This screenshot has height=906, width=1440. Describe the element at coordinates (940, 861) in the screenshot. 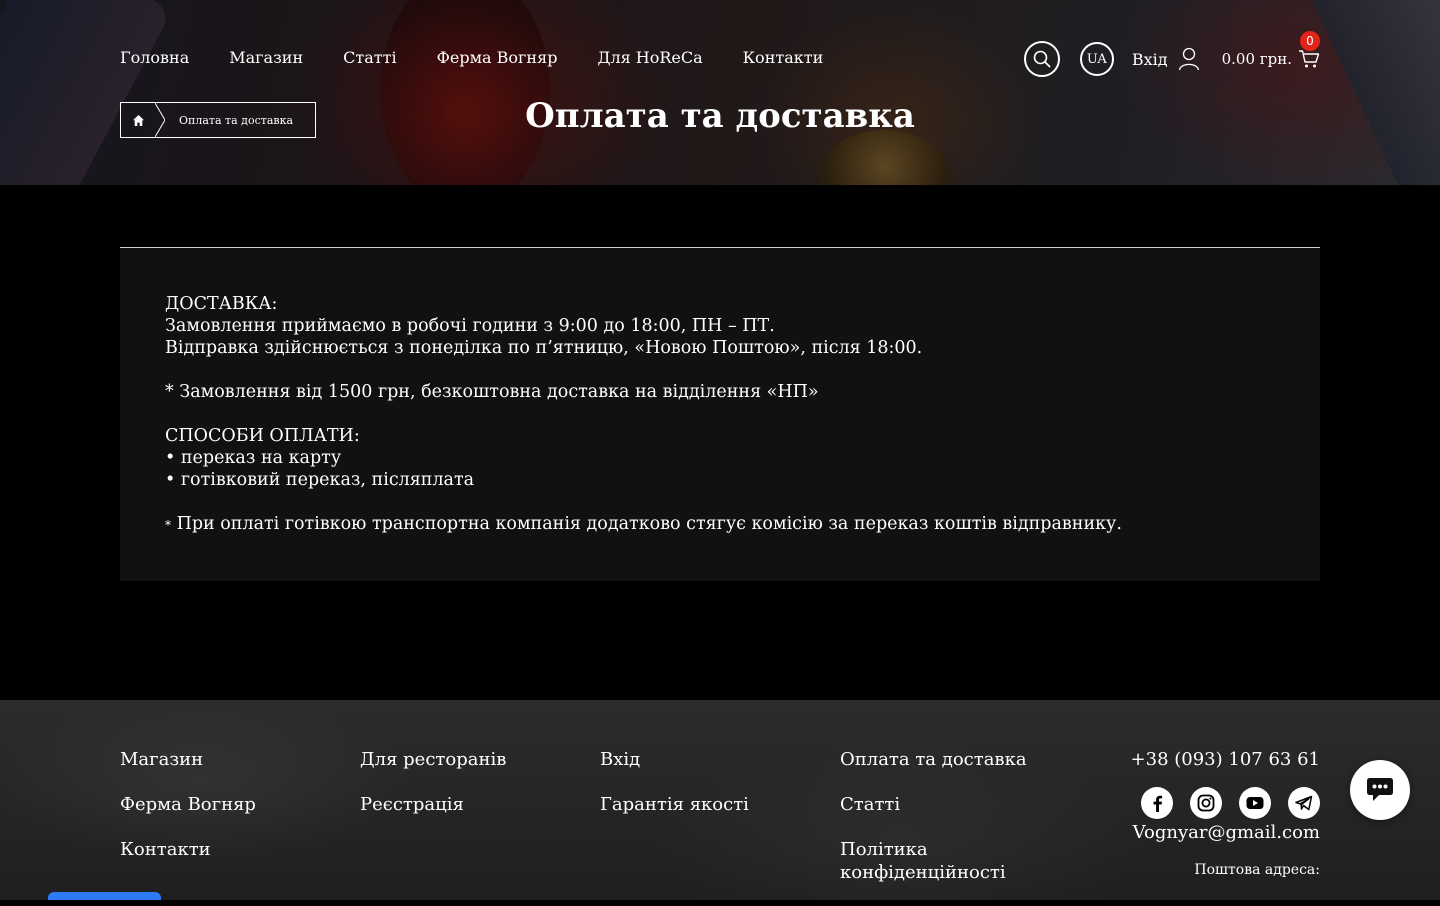

I see `footer-link-privacy: Політика конфіденційності` at that location.